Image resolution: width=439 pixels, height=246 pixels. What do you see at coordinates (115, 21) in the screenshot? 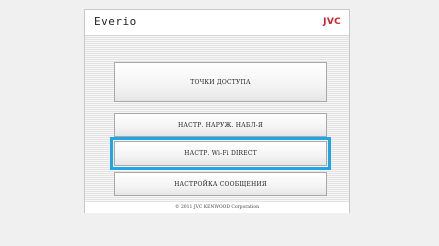
I see `brand-title: Everio` at bounding box center [115, 21].